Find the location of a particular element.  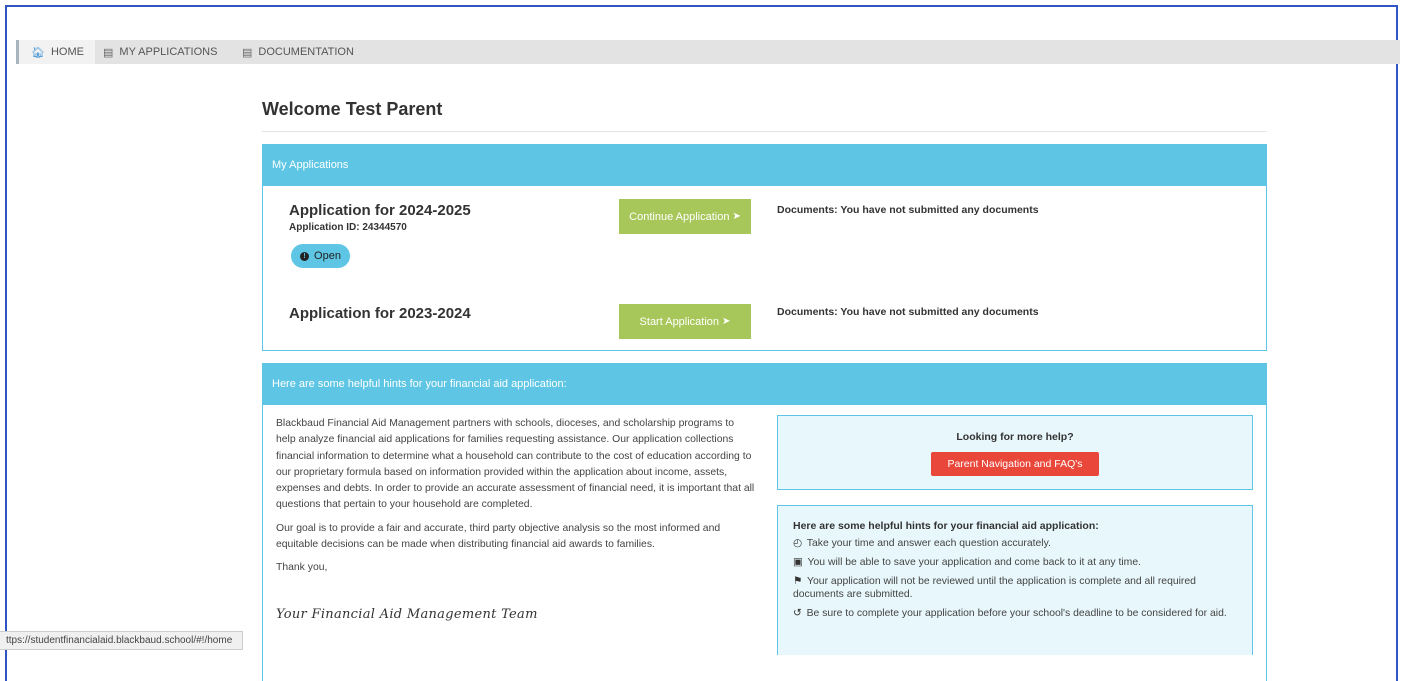

page-title: Welcome Test Parent is located at coordinates (352, 109).